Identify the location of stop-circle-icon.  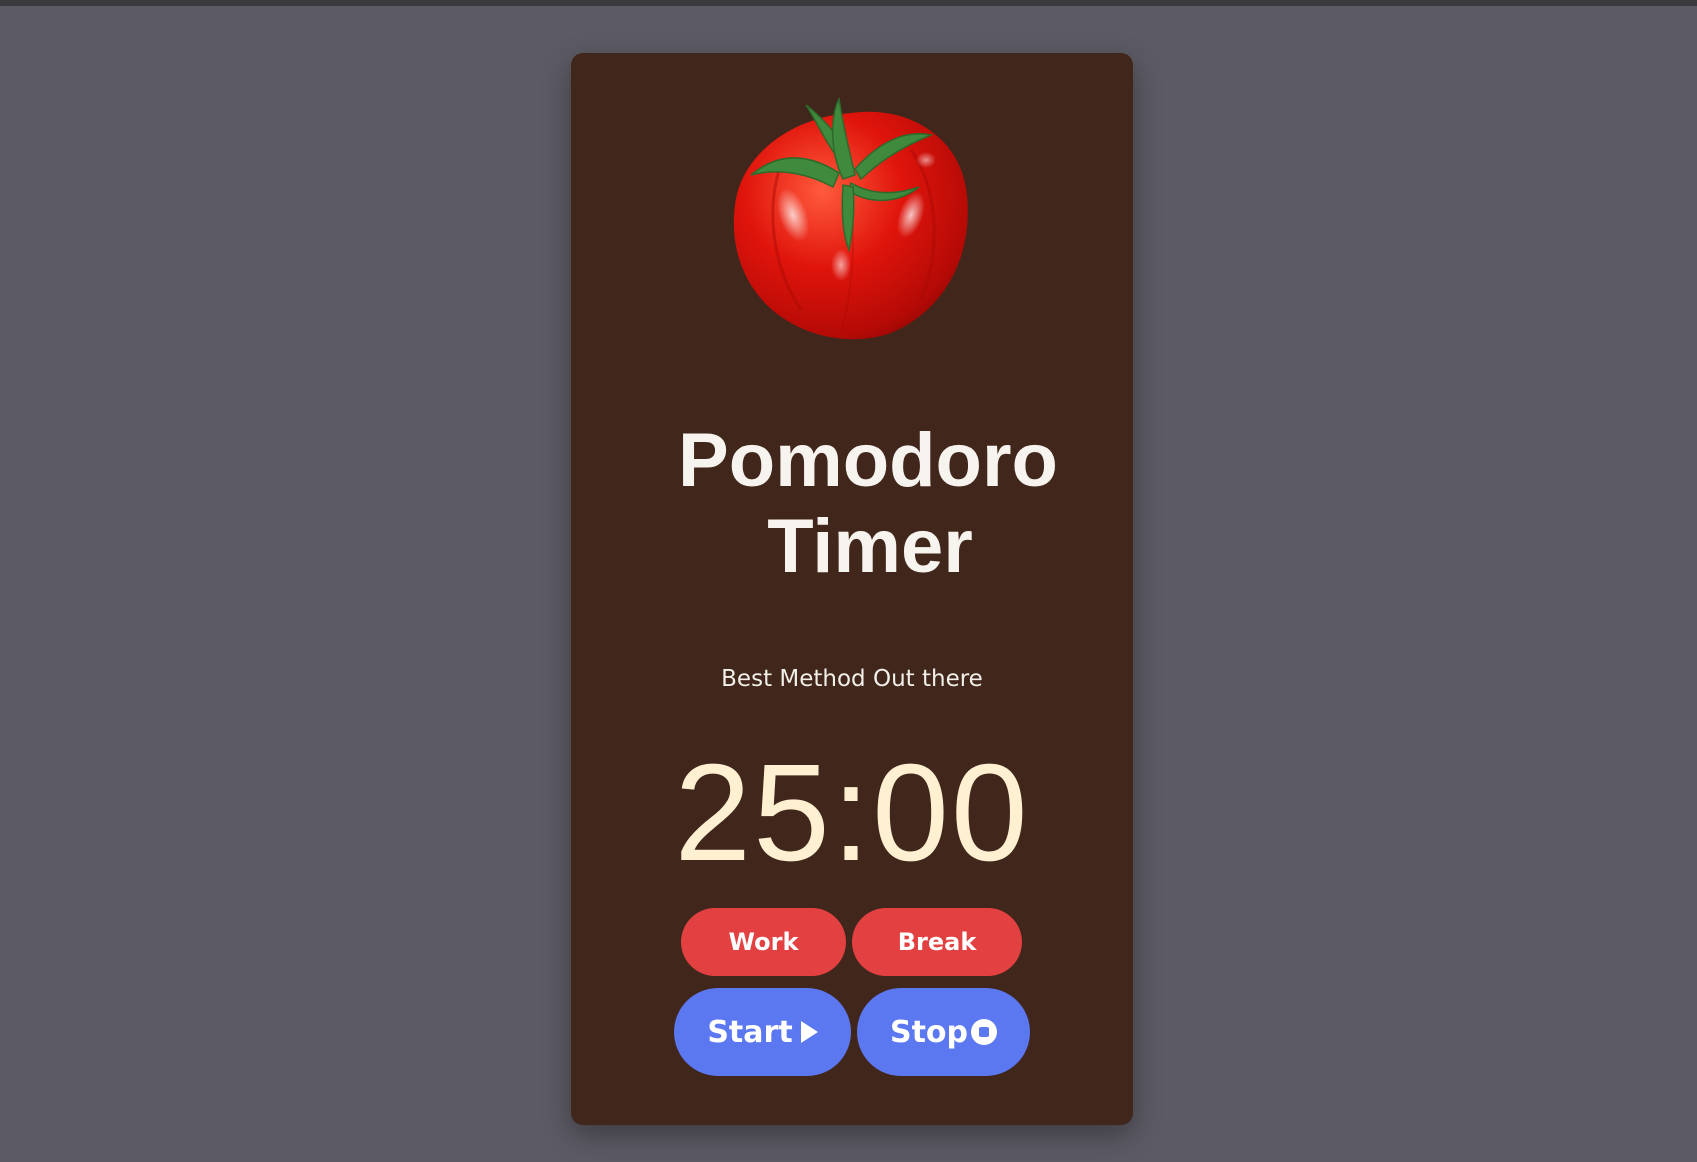
(984, 1032).